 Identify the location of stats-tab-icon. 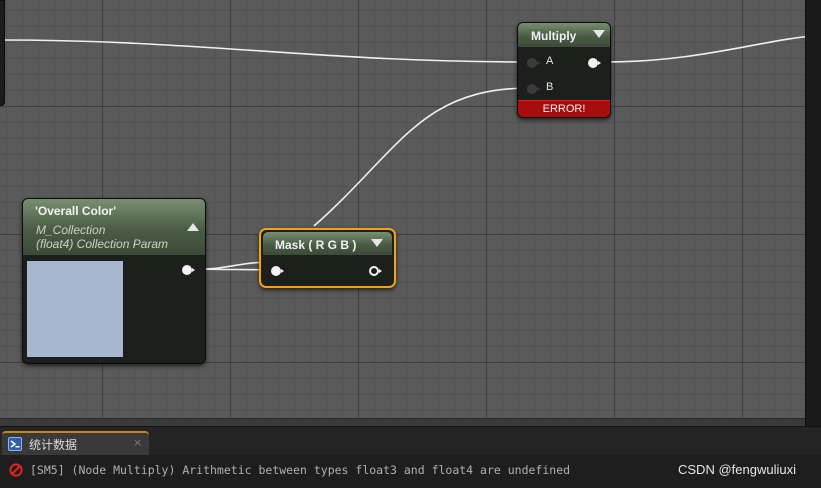
(15, 444).